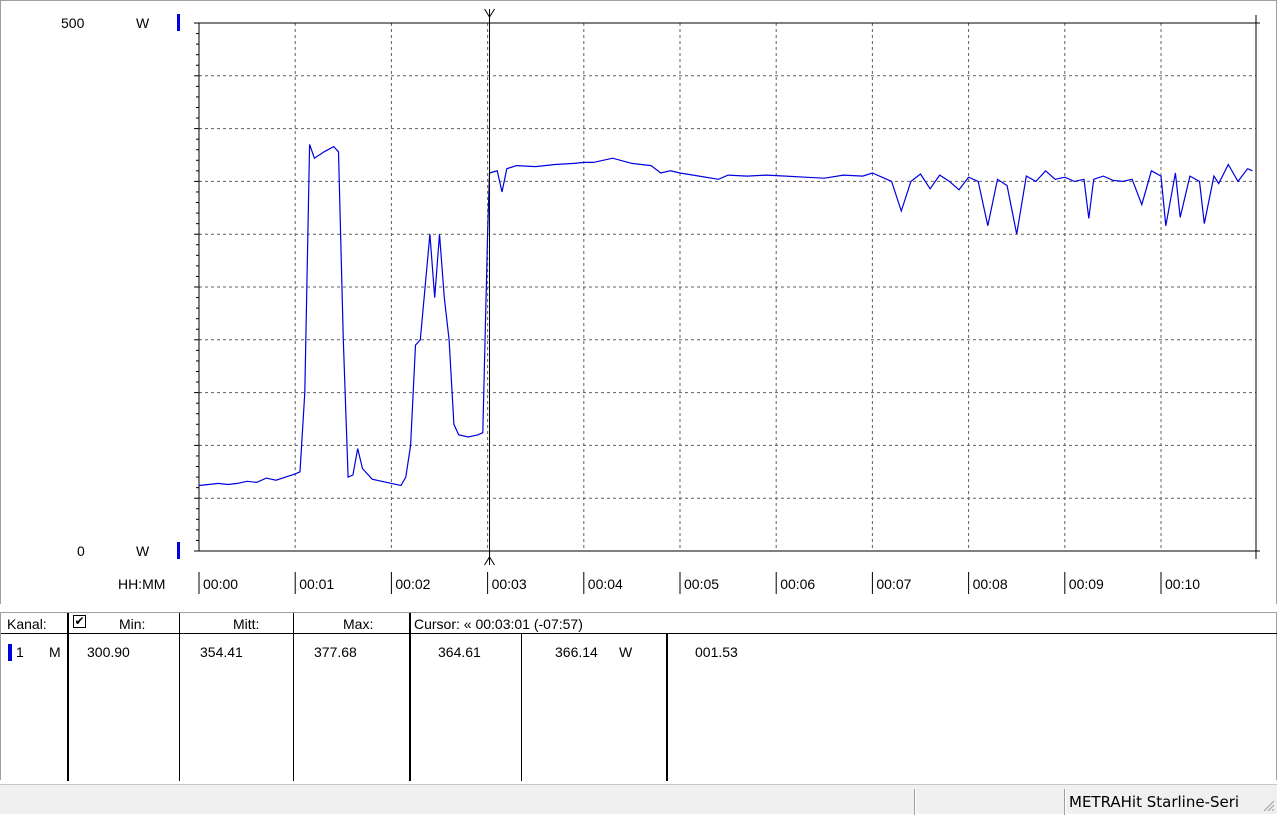 Image resolution: width=1277 pixels, height=815 pixels. I want to click on header-channel: Kanal:, so click(27, 624).